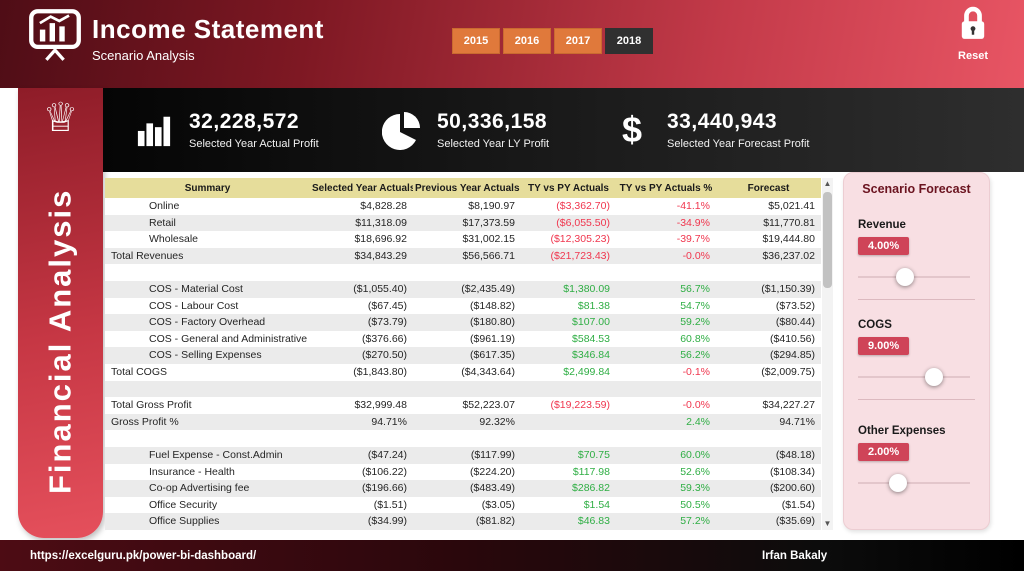 The height and width of the screenshot is (571, 1024). I want to click on cell-value: ($1.51), so click(390, 504).